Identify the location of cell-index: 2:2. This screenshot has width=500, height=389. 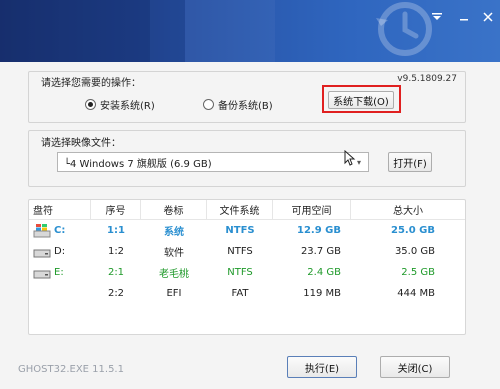
(116, 293).